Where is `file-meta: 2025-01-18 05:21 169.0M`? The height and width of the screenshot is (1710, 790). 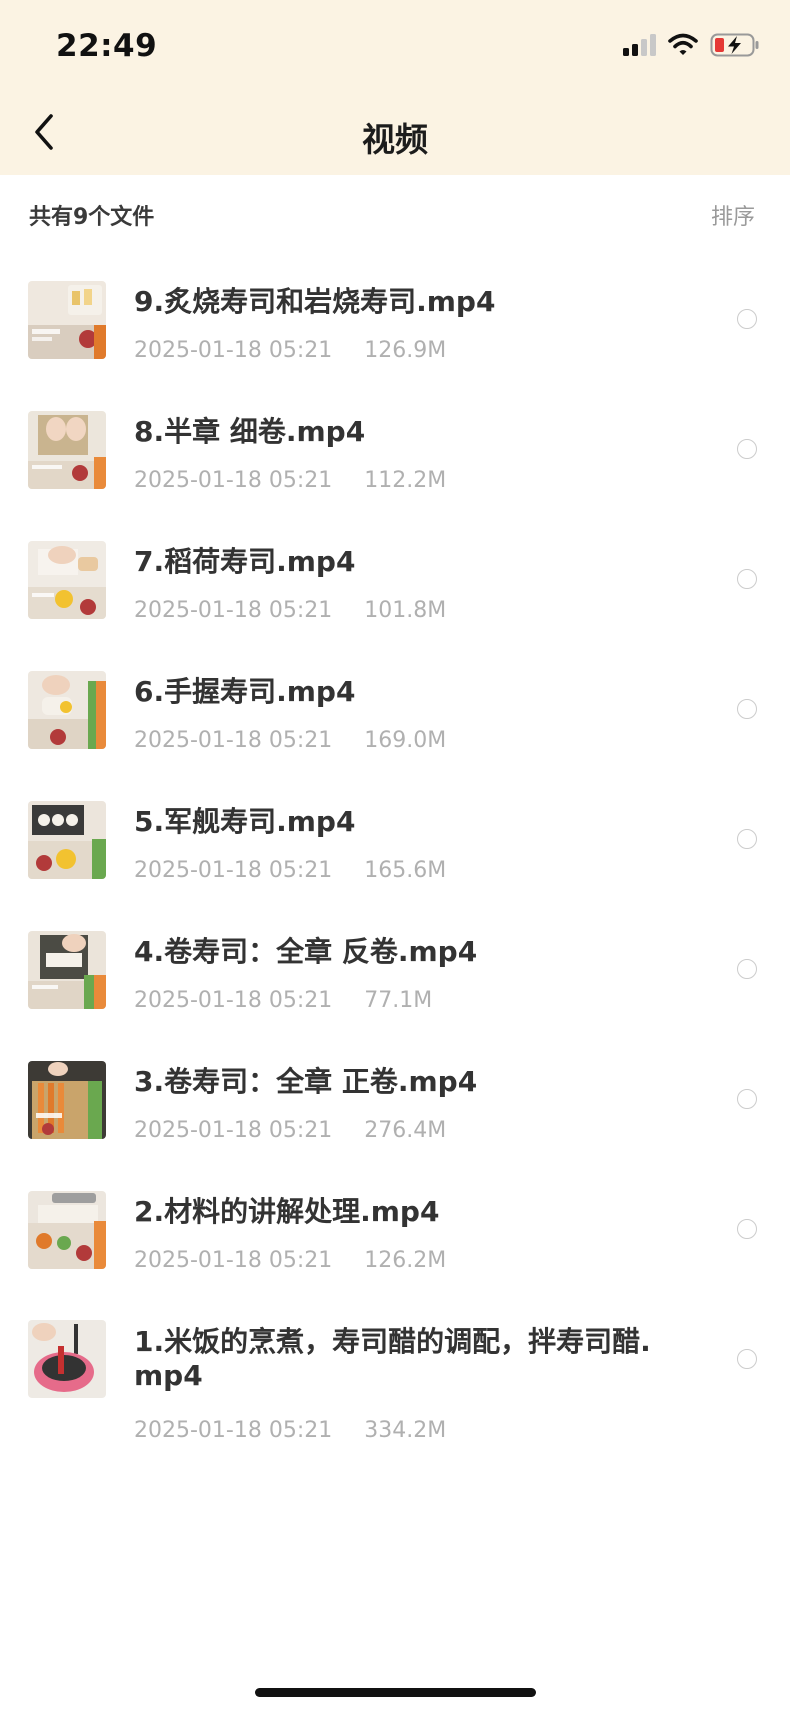
file-meta: 2025-01-18 05:21 169.0M is located at coordinates (290, 740).